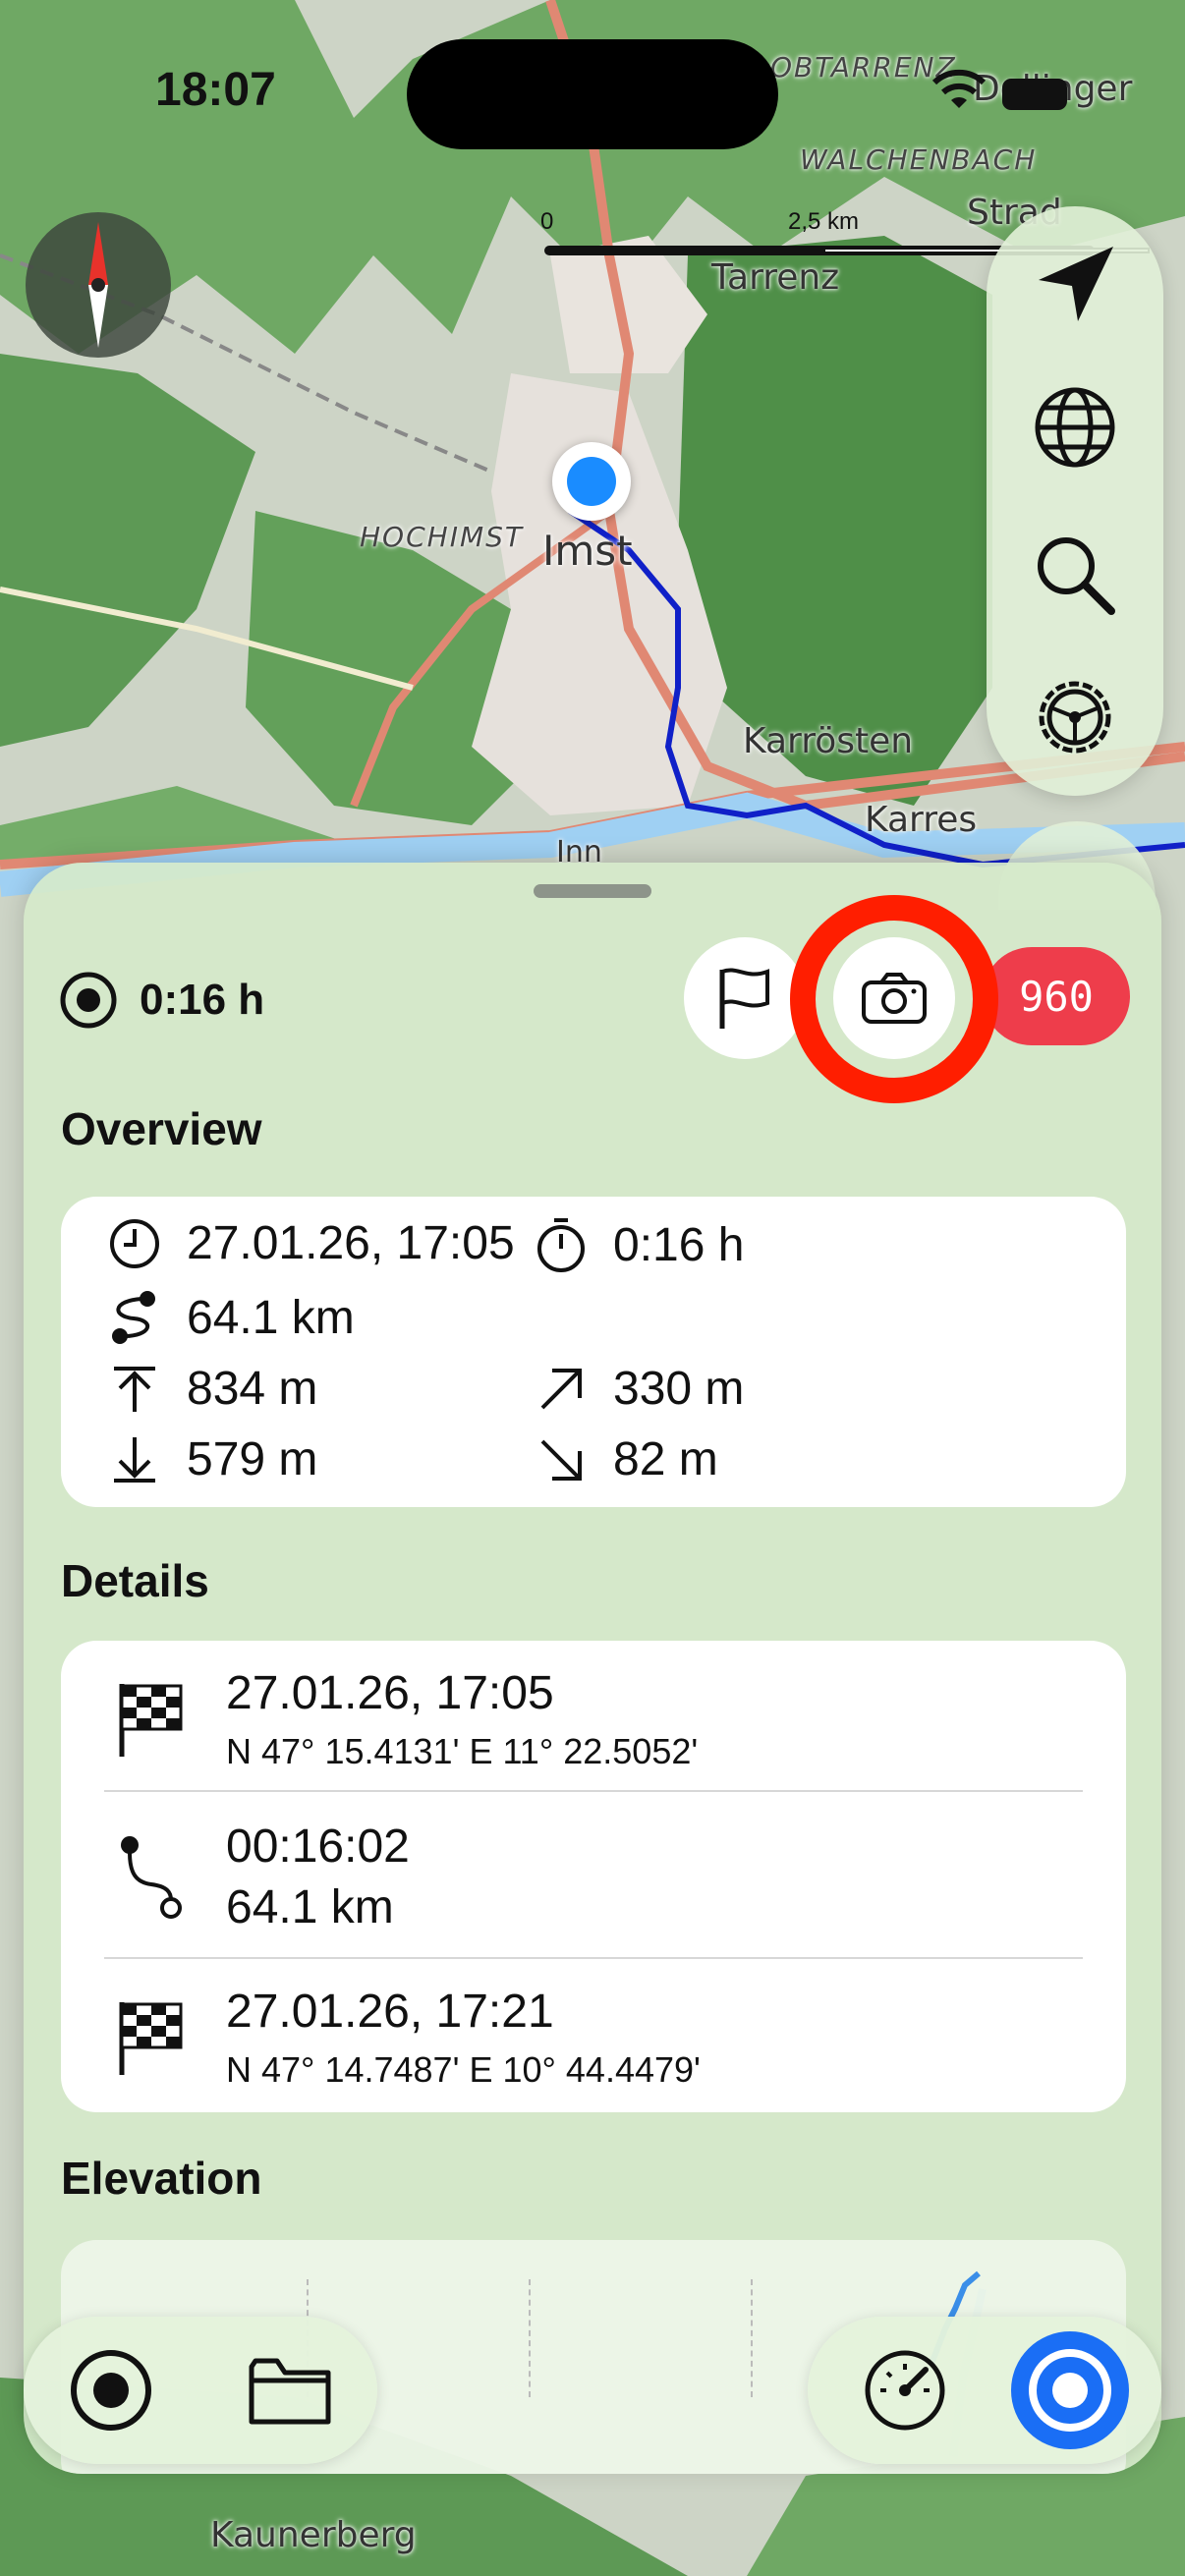 The image size is (1185, 2576). I want to click on elevation-title: Elevation, so click(162, 2178).